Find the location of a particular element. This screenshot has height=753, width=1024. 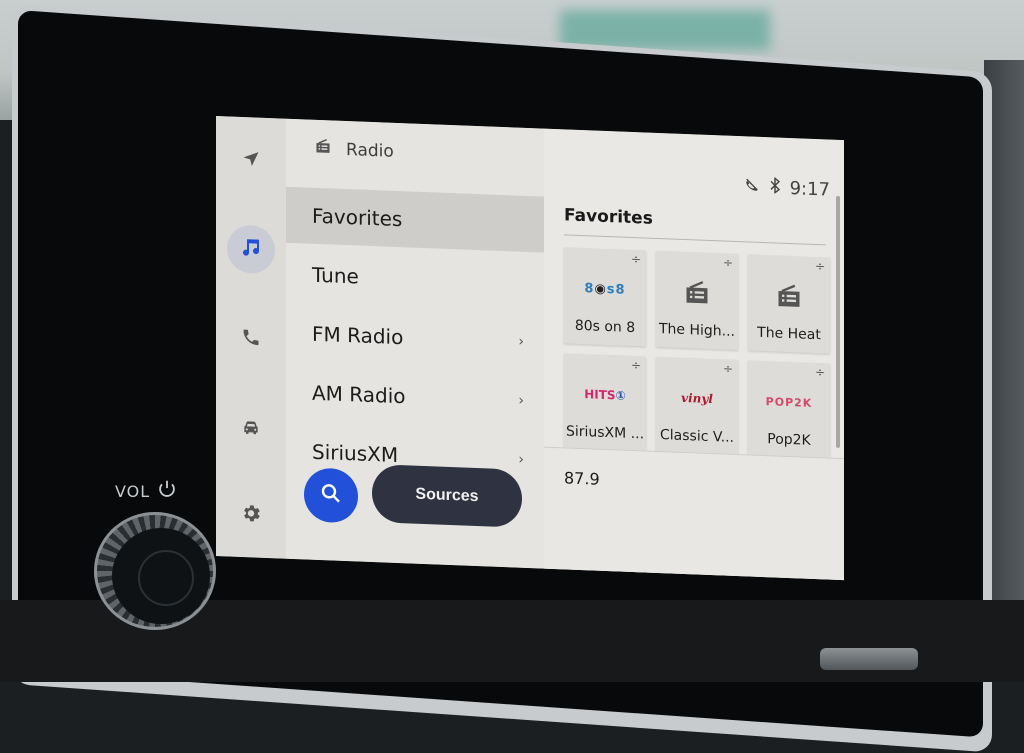

music-note-icon is located at coordinates (251, 249).